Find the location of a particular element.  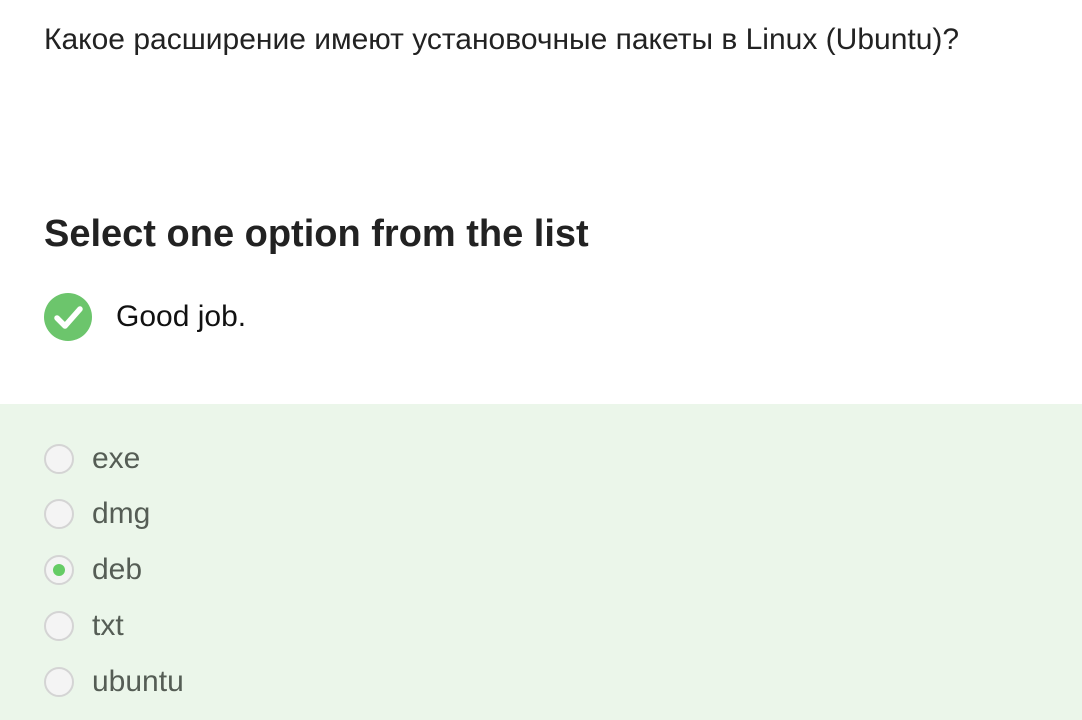

check-circle-icon is located at coordinates (68, 317).